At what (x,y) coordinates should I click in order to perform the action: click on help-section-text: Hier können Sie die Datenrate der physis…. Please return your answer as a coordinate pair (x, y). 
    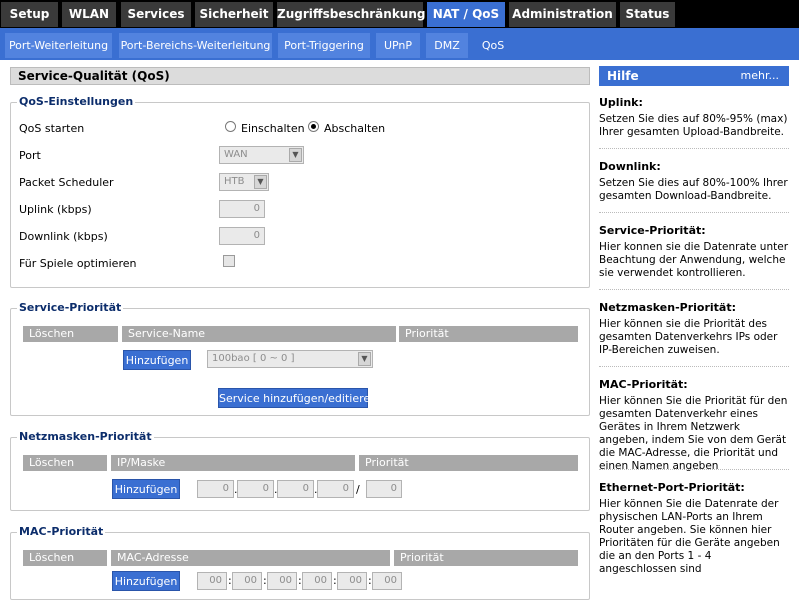
    Looking at the image, I should click on (689, 536).